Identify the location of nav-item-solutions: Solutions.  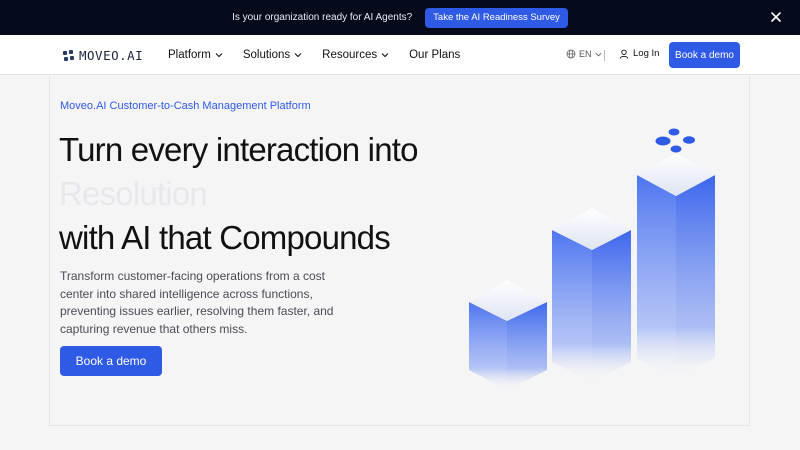
(272, 55).